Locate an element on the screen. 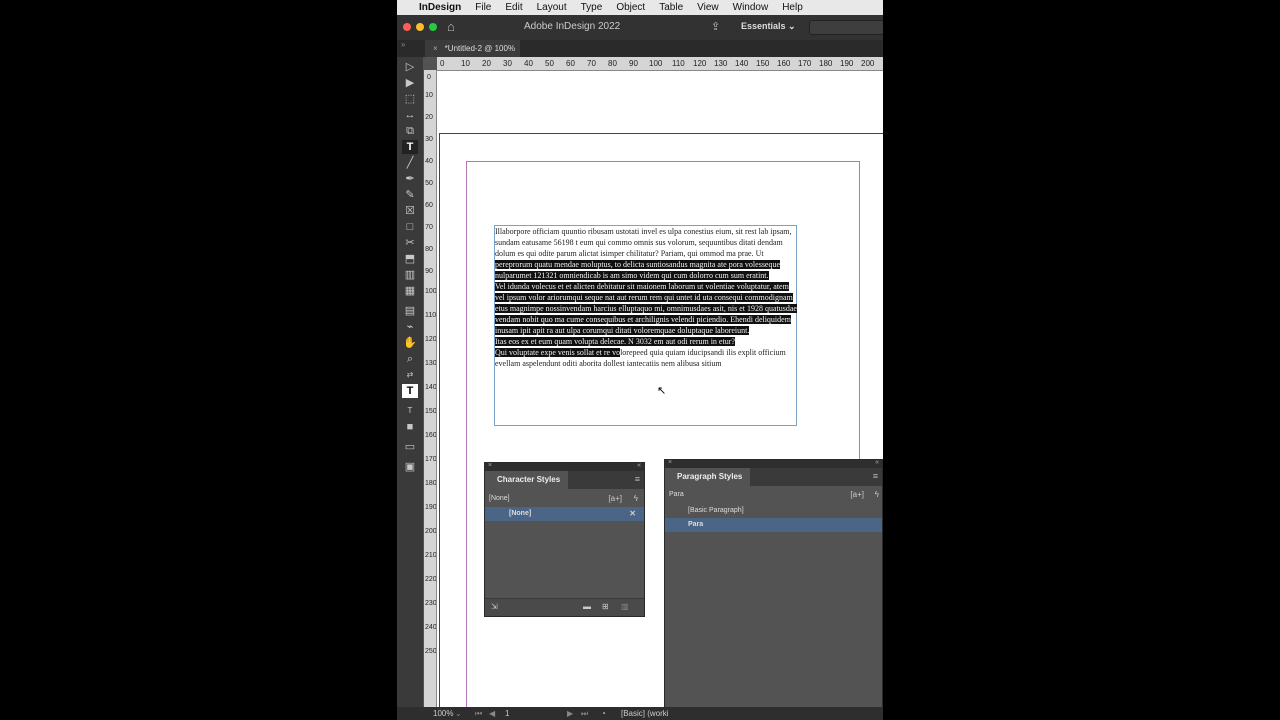  last-page-icon: ⏭ is located at coordinates (584, 714).